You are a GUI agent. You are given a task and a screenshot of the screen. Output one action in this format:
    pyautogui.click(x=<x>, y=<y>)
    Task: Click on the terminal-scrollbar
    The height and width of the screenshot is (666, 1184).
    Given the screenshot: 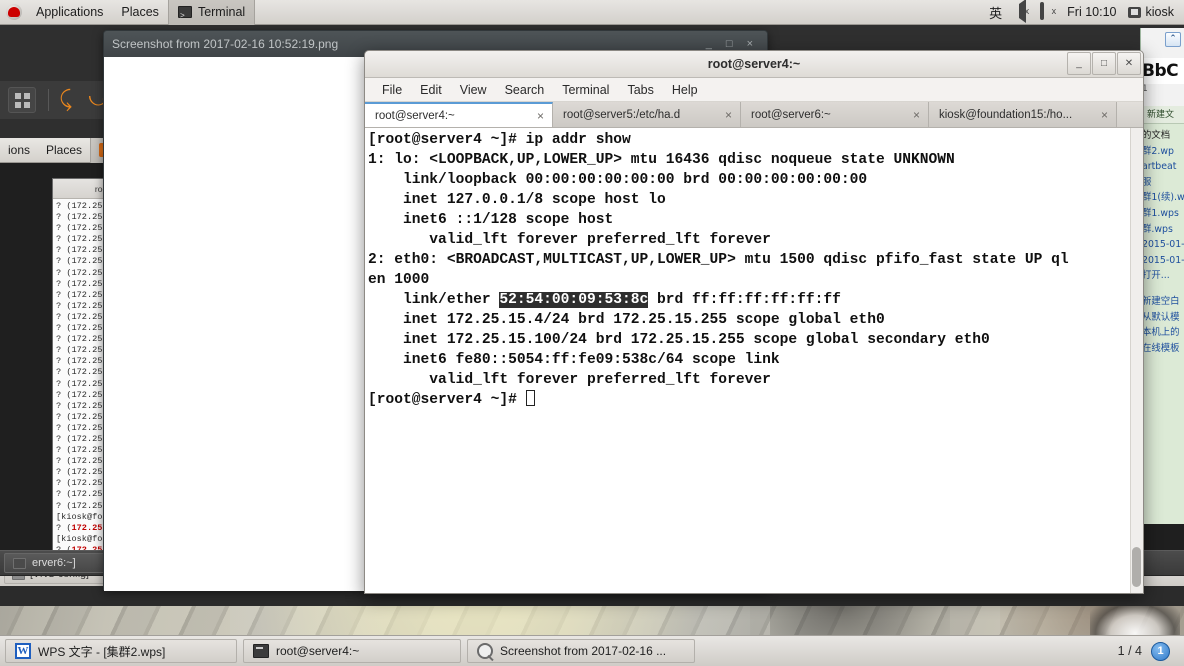 What is the action you would take?
    pyautogui.click(x=1136, y=360)
    